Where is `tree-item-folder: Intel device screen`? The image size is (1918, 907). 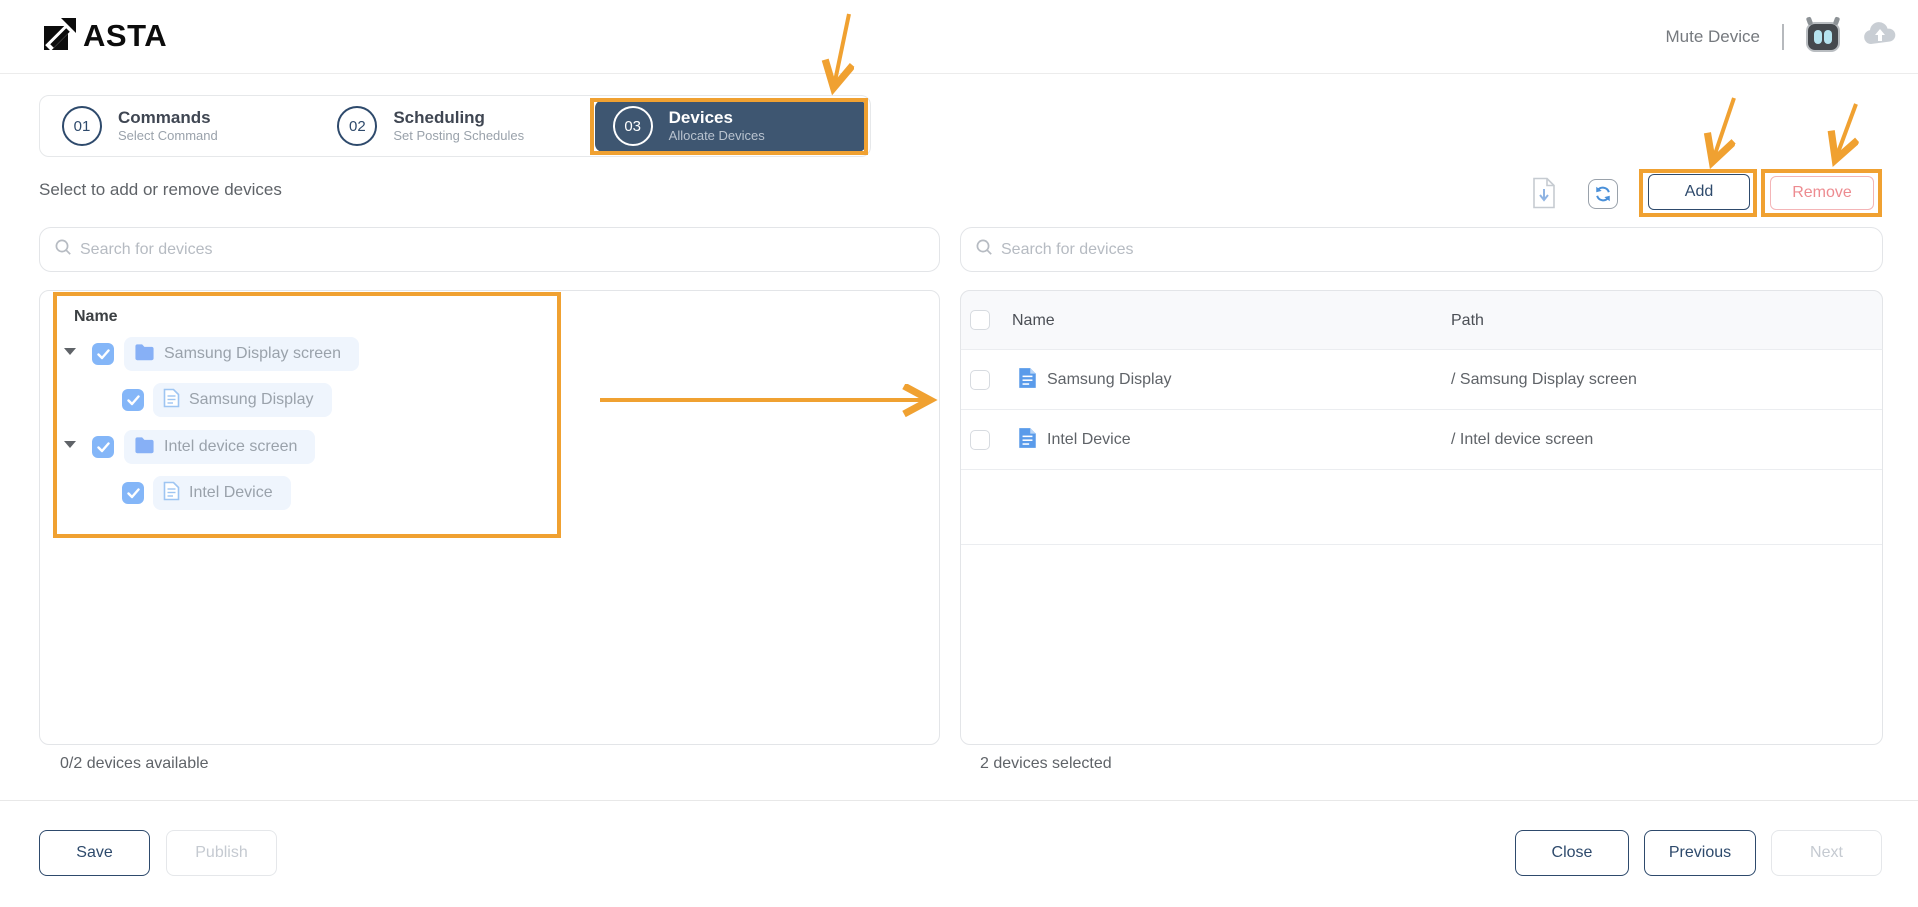 tree-item-folder: Intel device screen is located at coordinates (220, 447).